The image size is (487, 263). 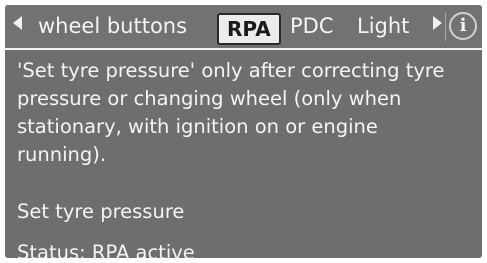 I want to click on tab-divider, so click(x=445, y=27).